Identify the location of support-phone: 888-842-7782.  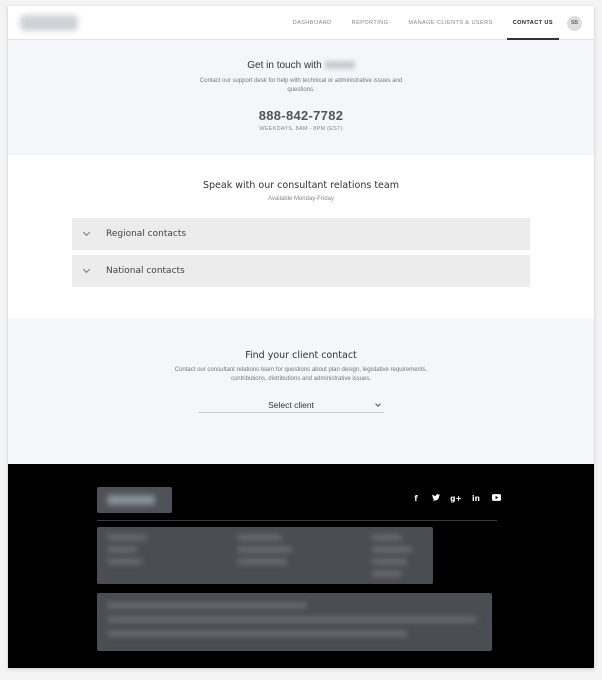
(301, 115).